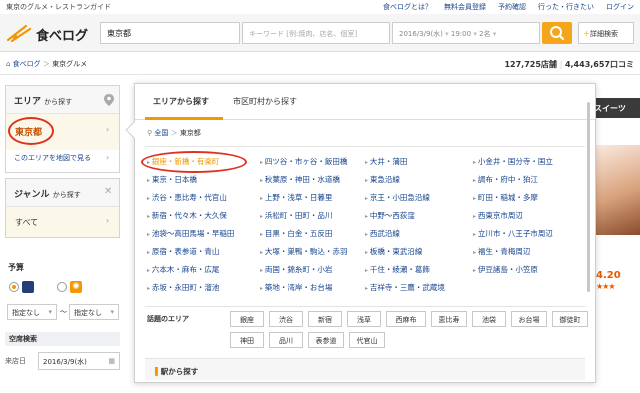 The width and height of the screenshot is (640, 393). I want to click on area-link: 調布・府中・狛江, so click(505, 179).